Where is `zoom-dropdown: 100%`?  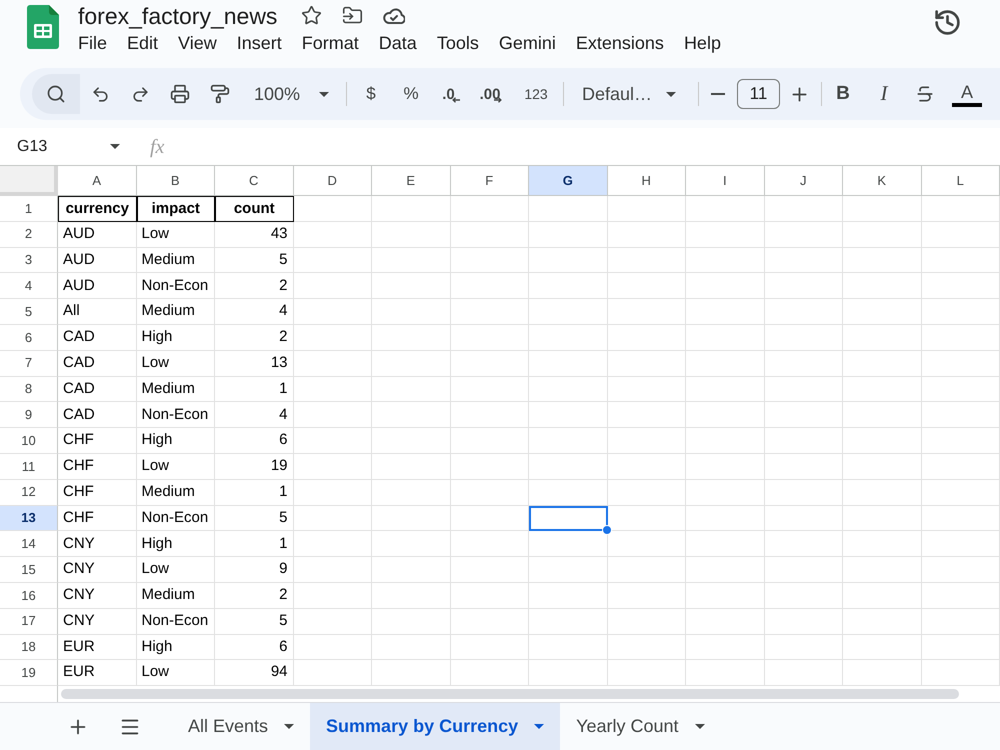 zoom-dropdown: 100% is located at coordinates (288, 94).